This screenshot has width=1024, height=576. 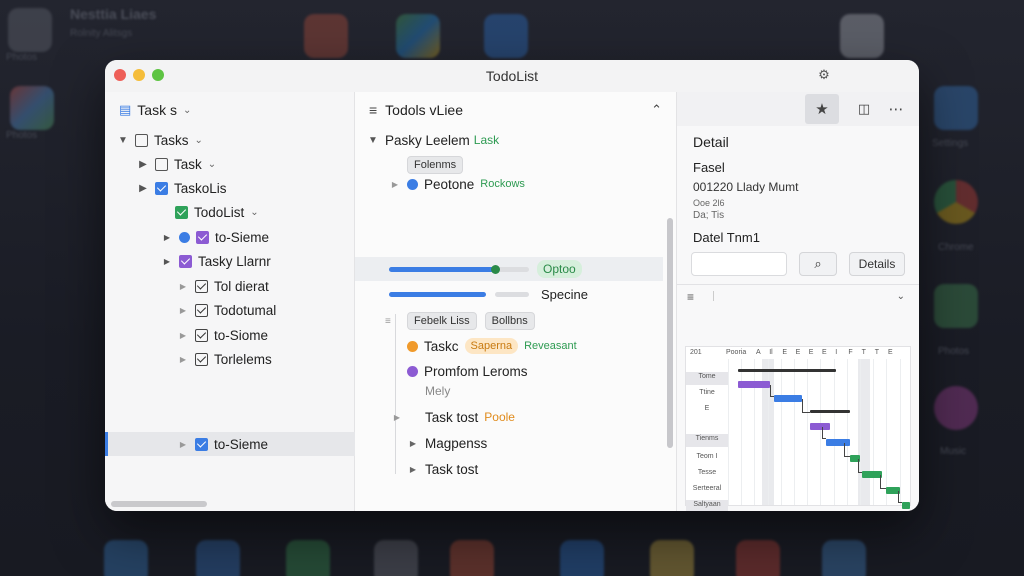 I want to click on progress-track, so click(x=512, y=294).